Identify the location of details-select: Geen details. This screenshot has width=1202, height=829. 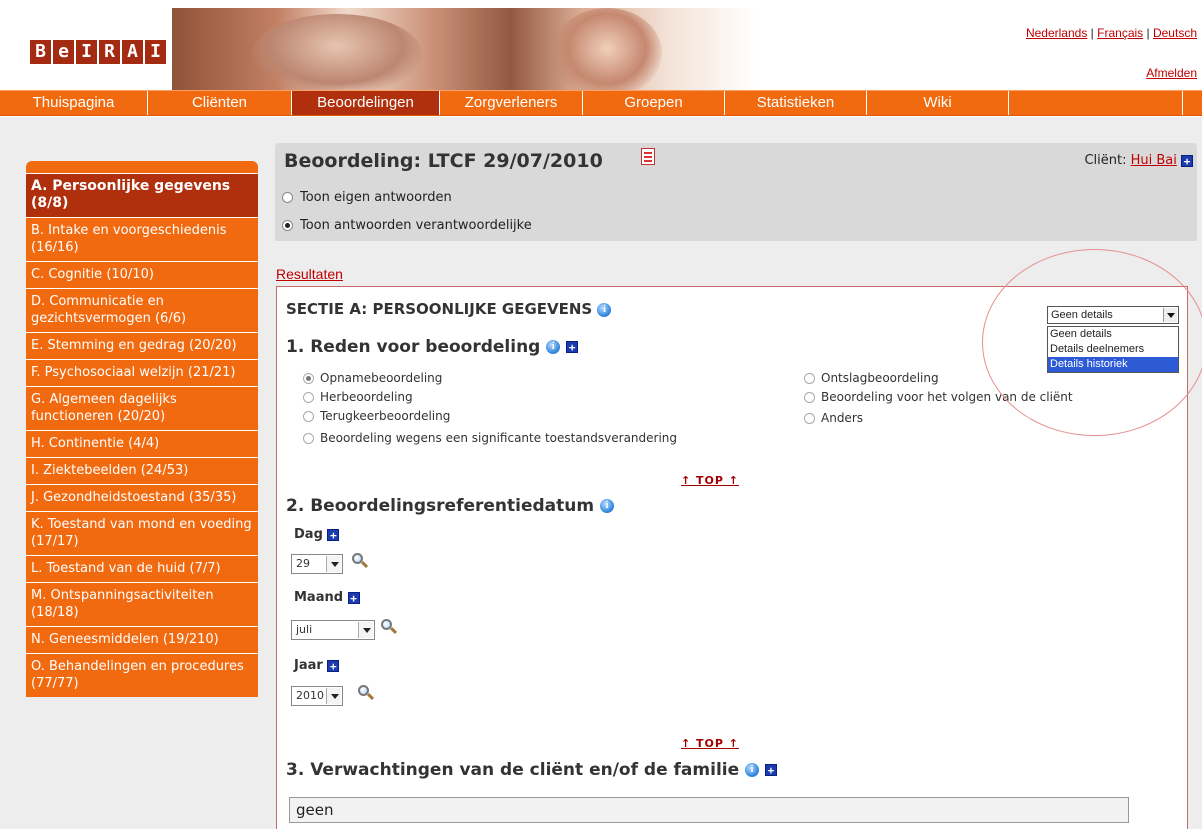
(1113, 315).